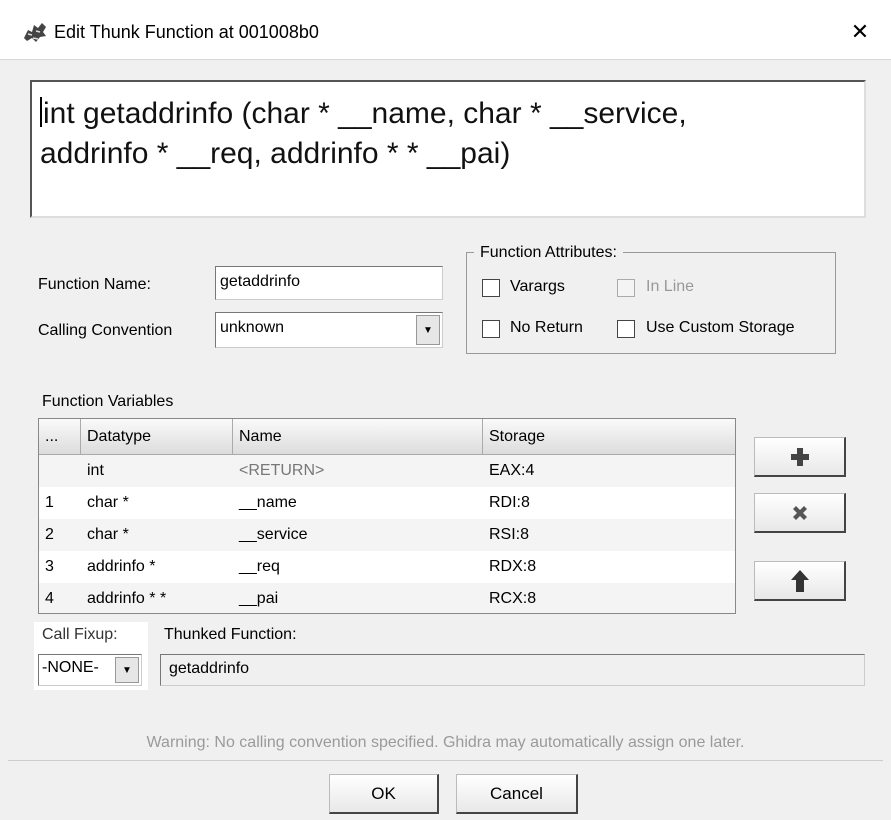  What do you see at coordinates (157, 437) in the screenshot?
I see `column-header-datatype: Datatype` at bounding box center [157, 437].